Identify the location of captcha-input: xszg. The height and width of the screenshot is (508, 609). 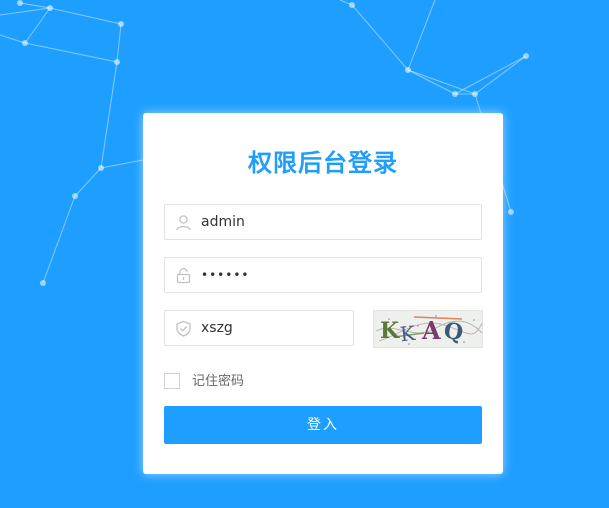
(259, 328).